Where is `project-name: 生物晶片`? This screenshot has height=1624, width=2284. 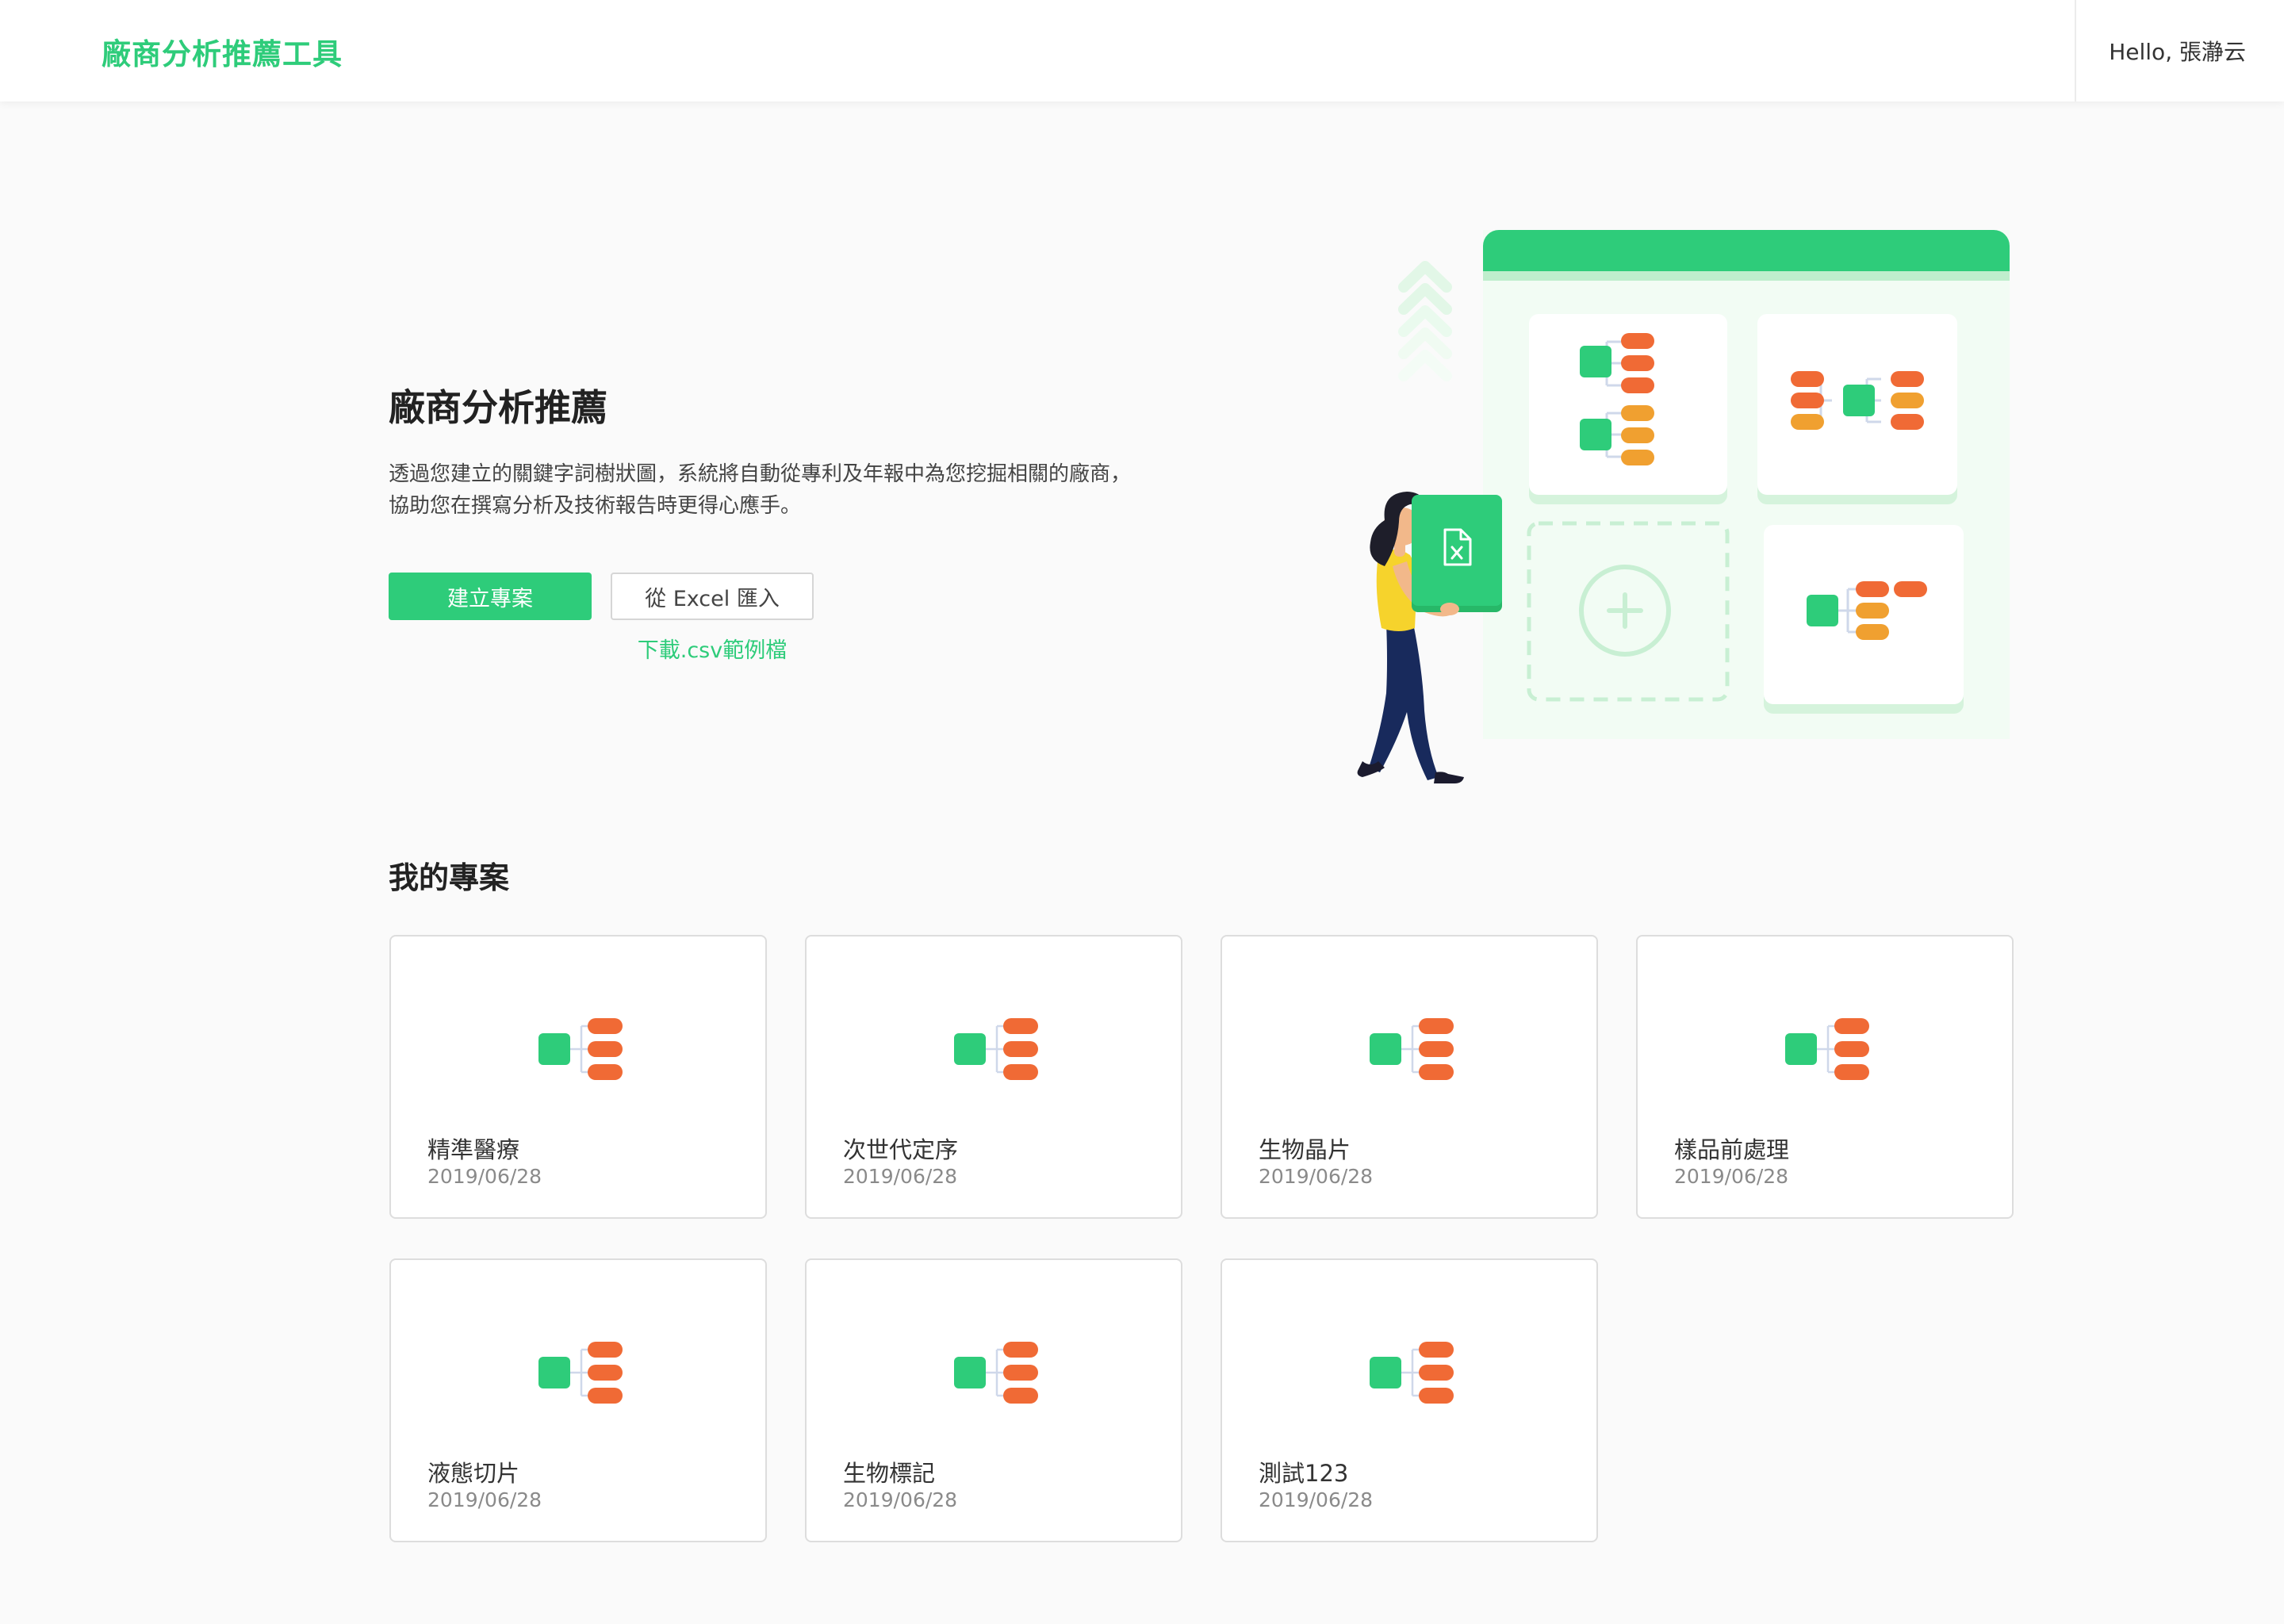
project-name: 生物晶片 is located at coordinates (1305, 1149).